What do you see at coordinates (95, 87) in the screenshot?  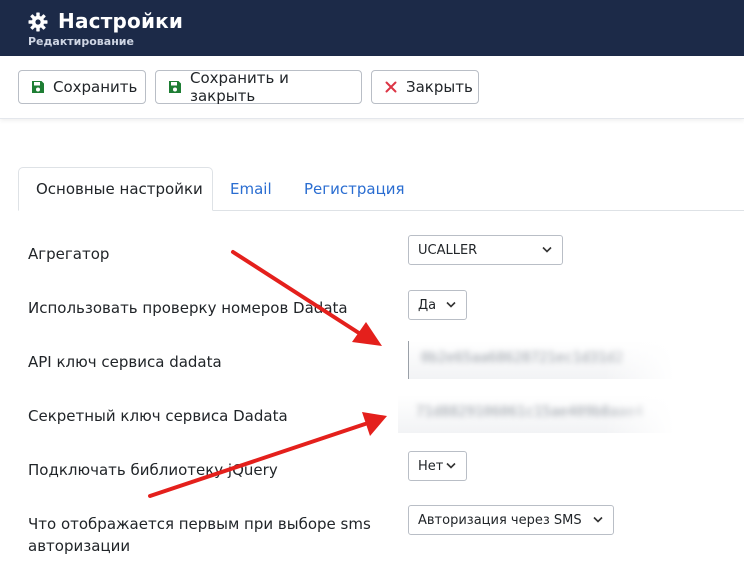 I see `save-button-label: Сохранить` at bounding box center [95, 87].